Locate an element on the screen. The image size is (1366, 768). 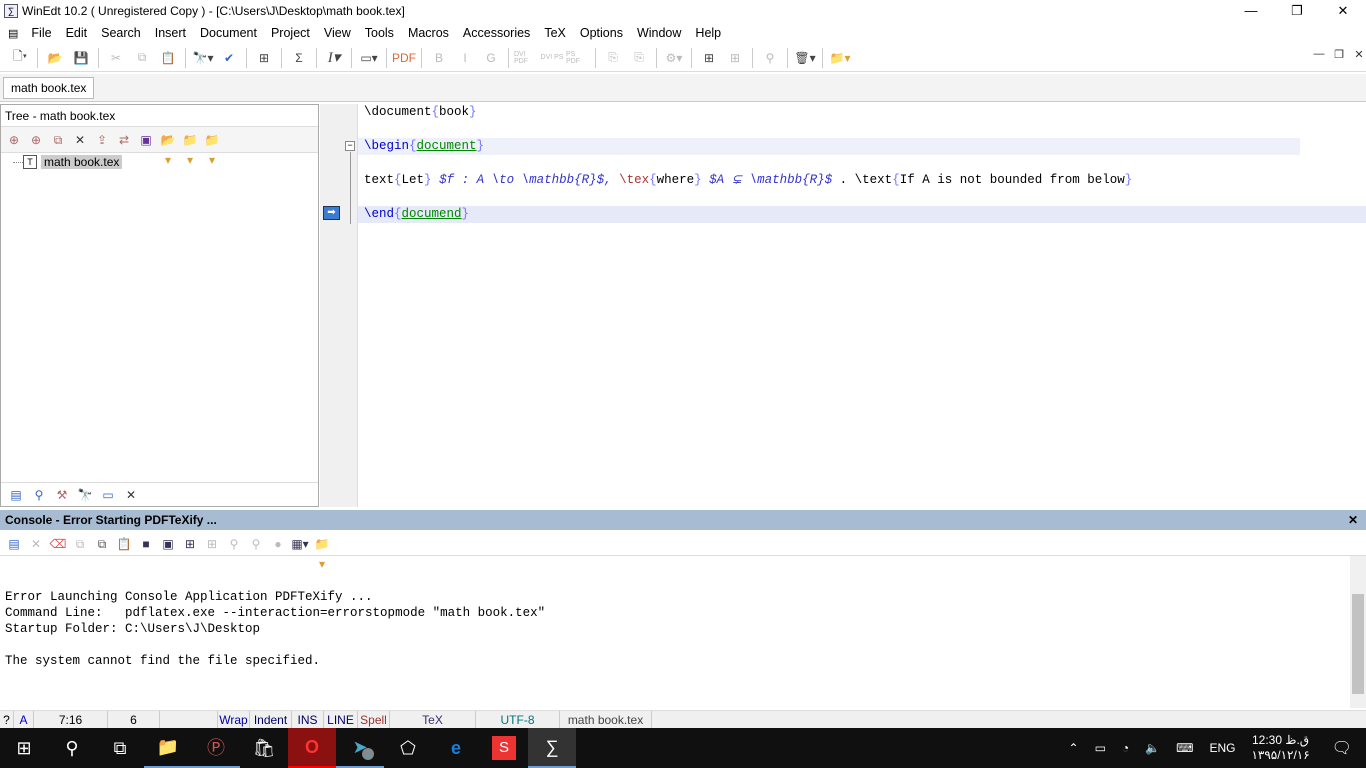
clock: 12:30 ق.ظ ۱۳۹۵/۱۲/۱۶ is located at coordinates (1280, 748).